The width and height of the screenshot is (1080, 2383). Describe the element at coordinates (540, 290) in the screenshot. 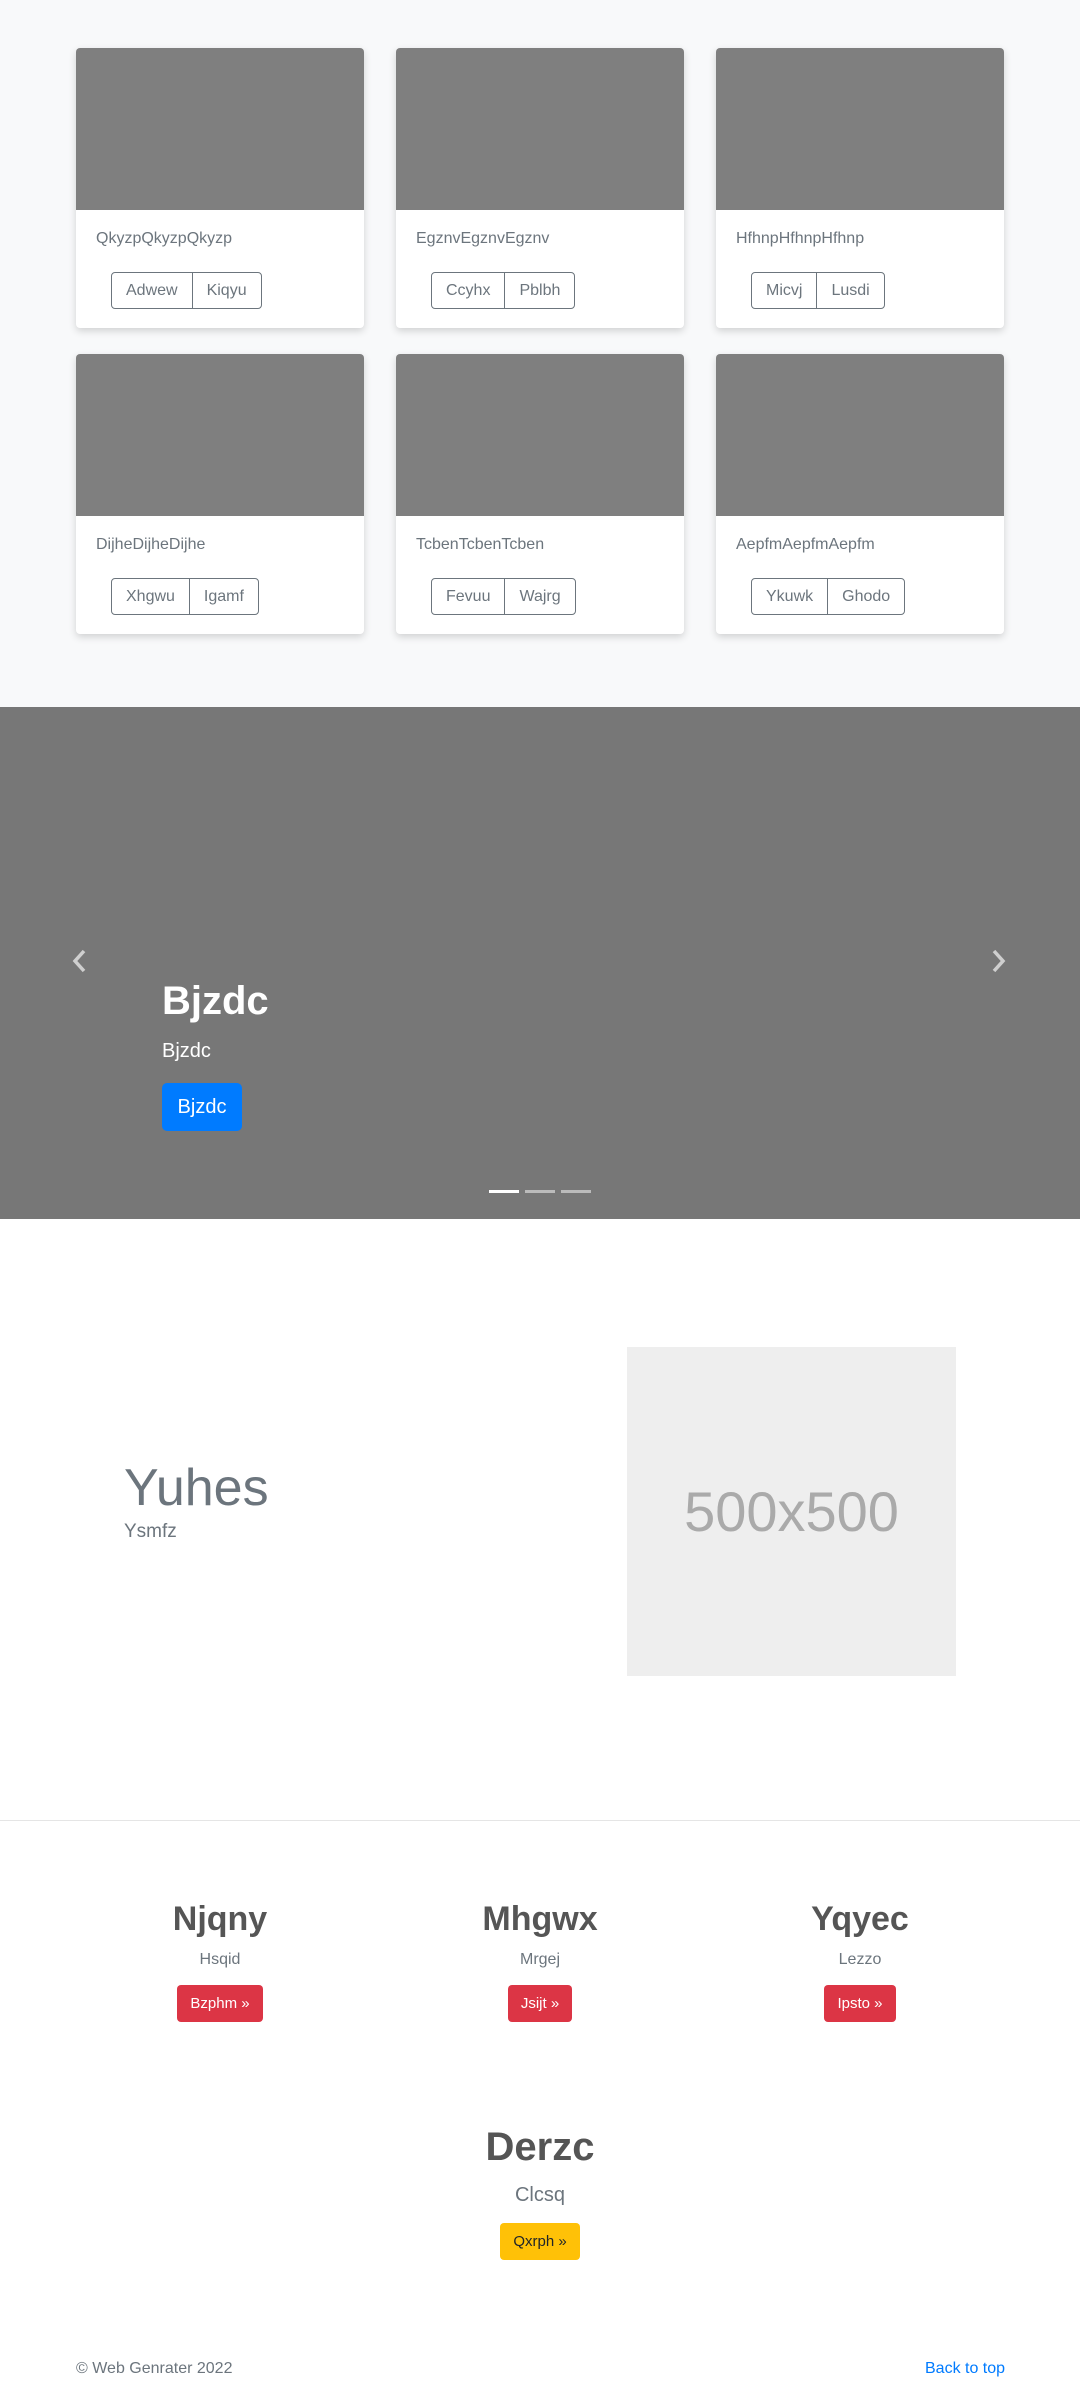

I see `card-button: Pblbh` at that location.